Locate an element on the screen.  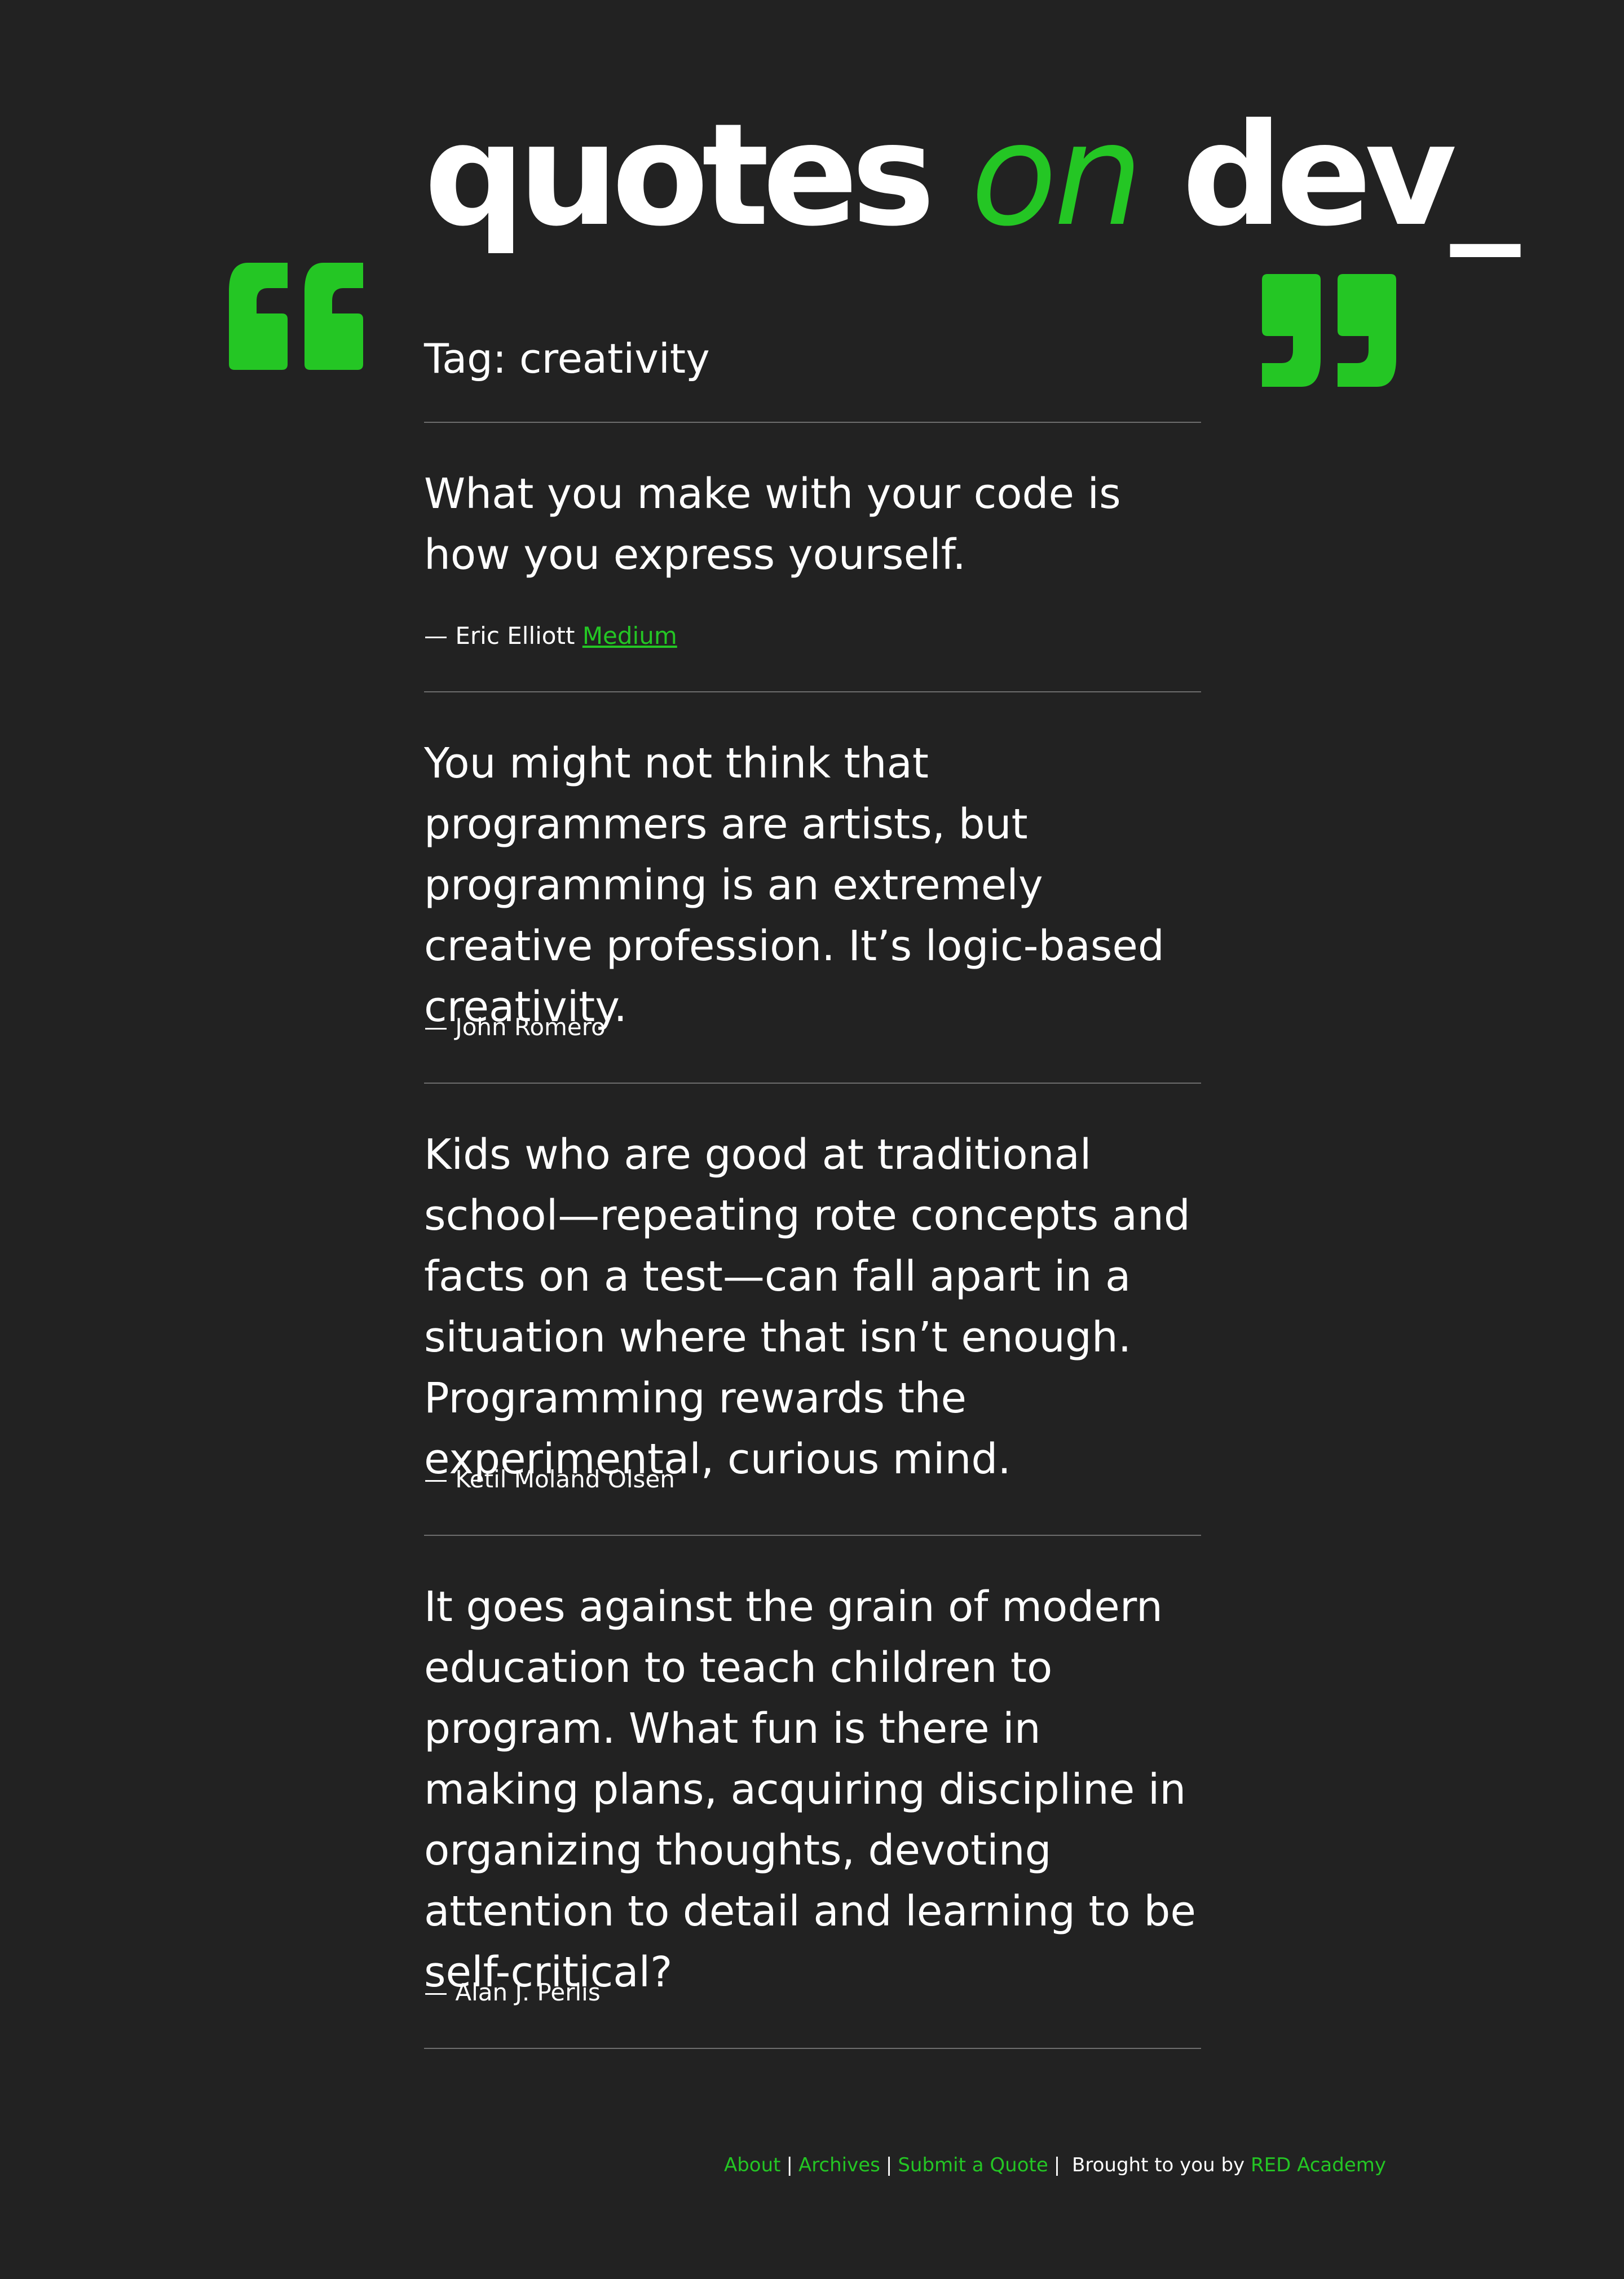
quote-attribution: — John Romero is located at coordinates (515, 1027).